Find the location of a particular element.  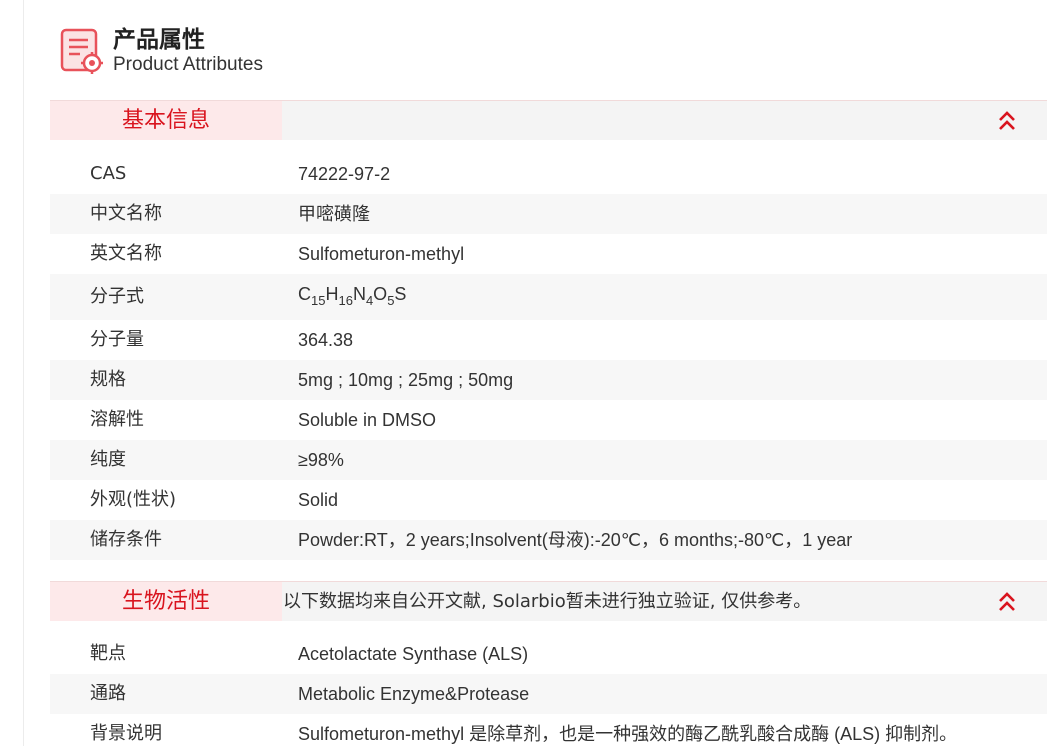

page-subtitle: Product Attributes is located at coordinates (188, 64).